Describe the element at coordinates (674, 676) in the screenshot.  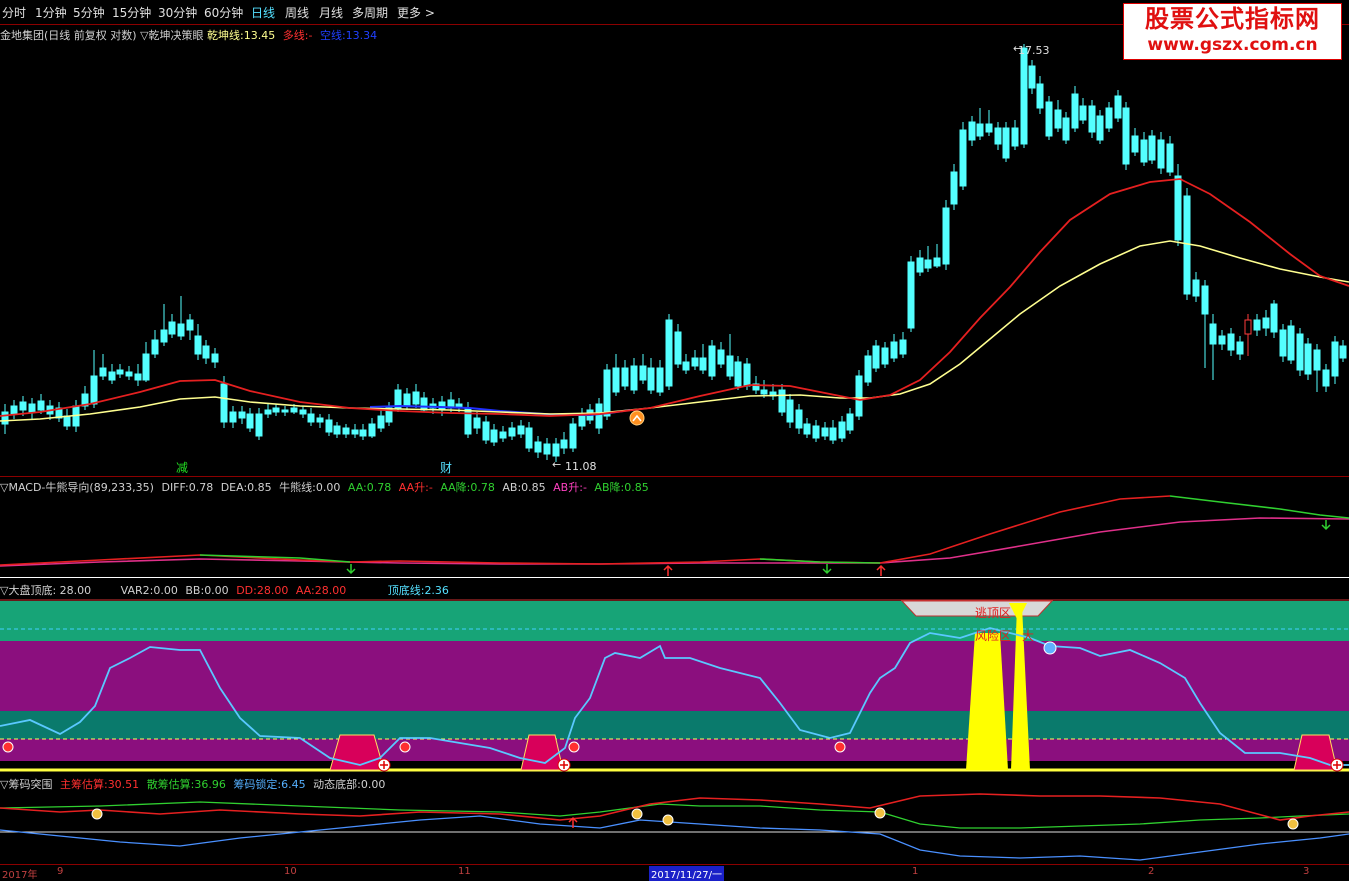
I see `band-purple` at that location.